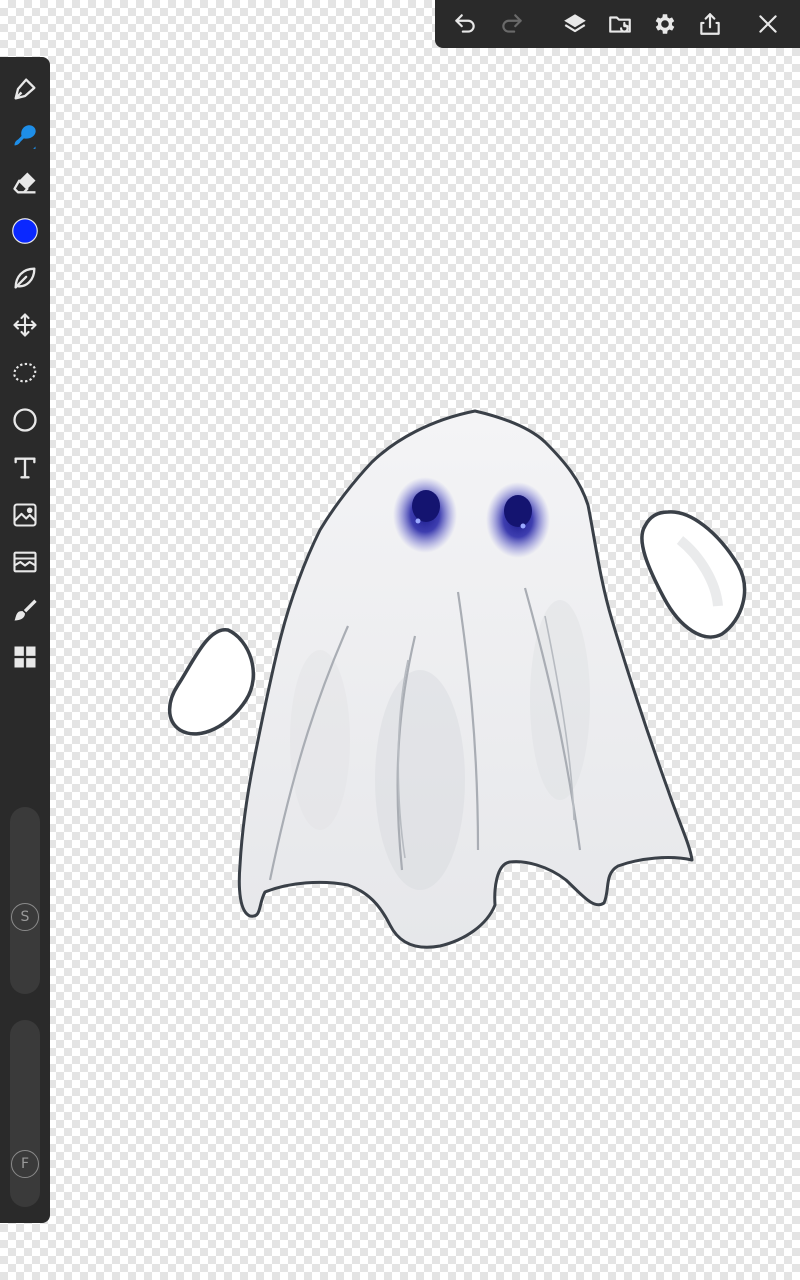  I want to click on lasso-select-icon, so click(25, 372).